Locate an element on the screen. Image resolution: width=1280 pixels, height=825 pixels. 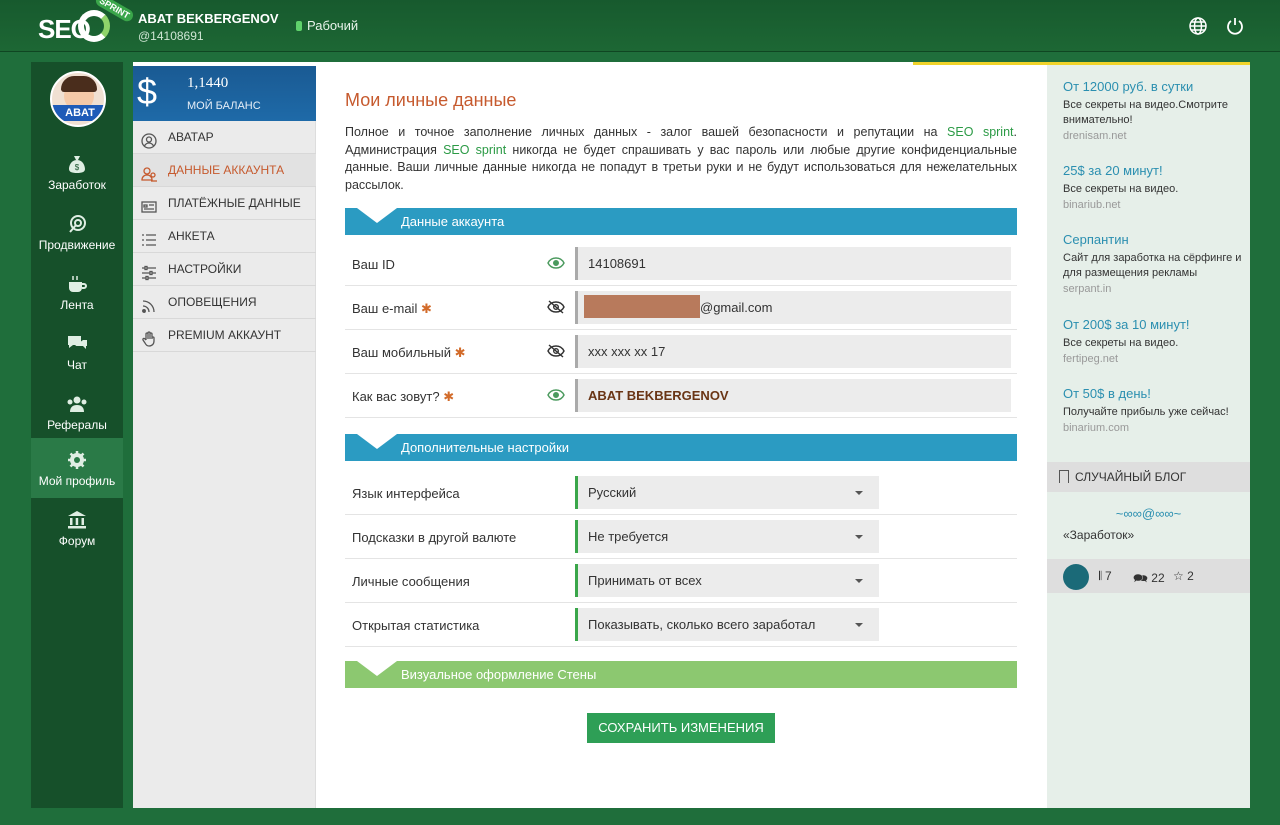
books-icon: 𝄃 is located at coordinates (1100, 576).